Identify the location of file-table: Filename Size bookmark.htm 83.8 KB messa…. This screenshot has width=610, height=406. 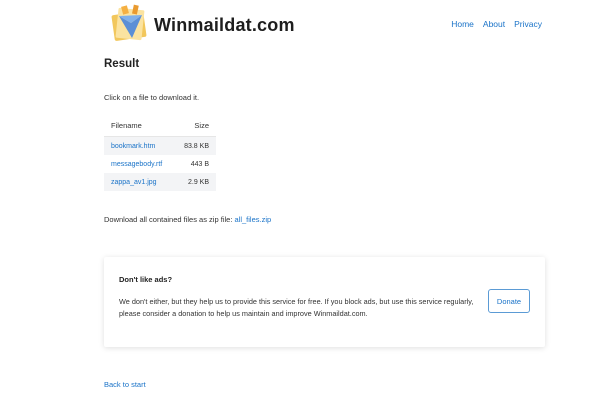
(160, 153).